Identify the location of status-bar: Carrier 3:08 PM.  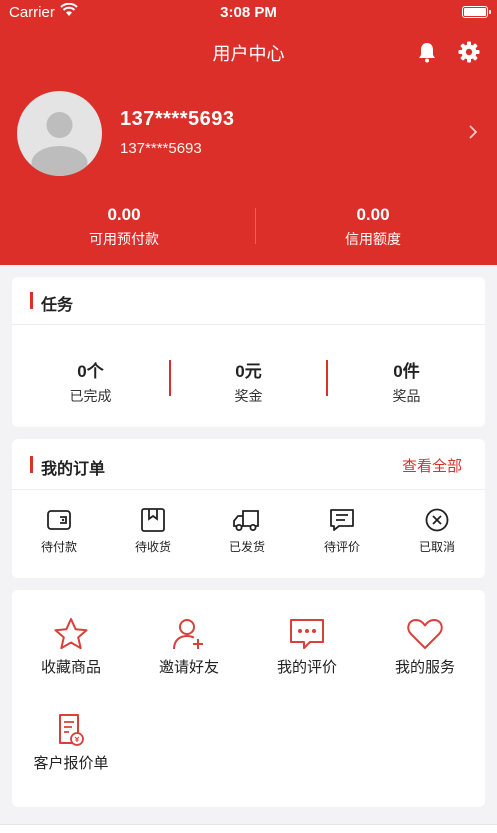
(248, 13).